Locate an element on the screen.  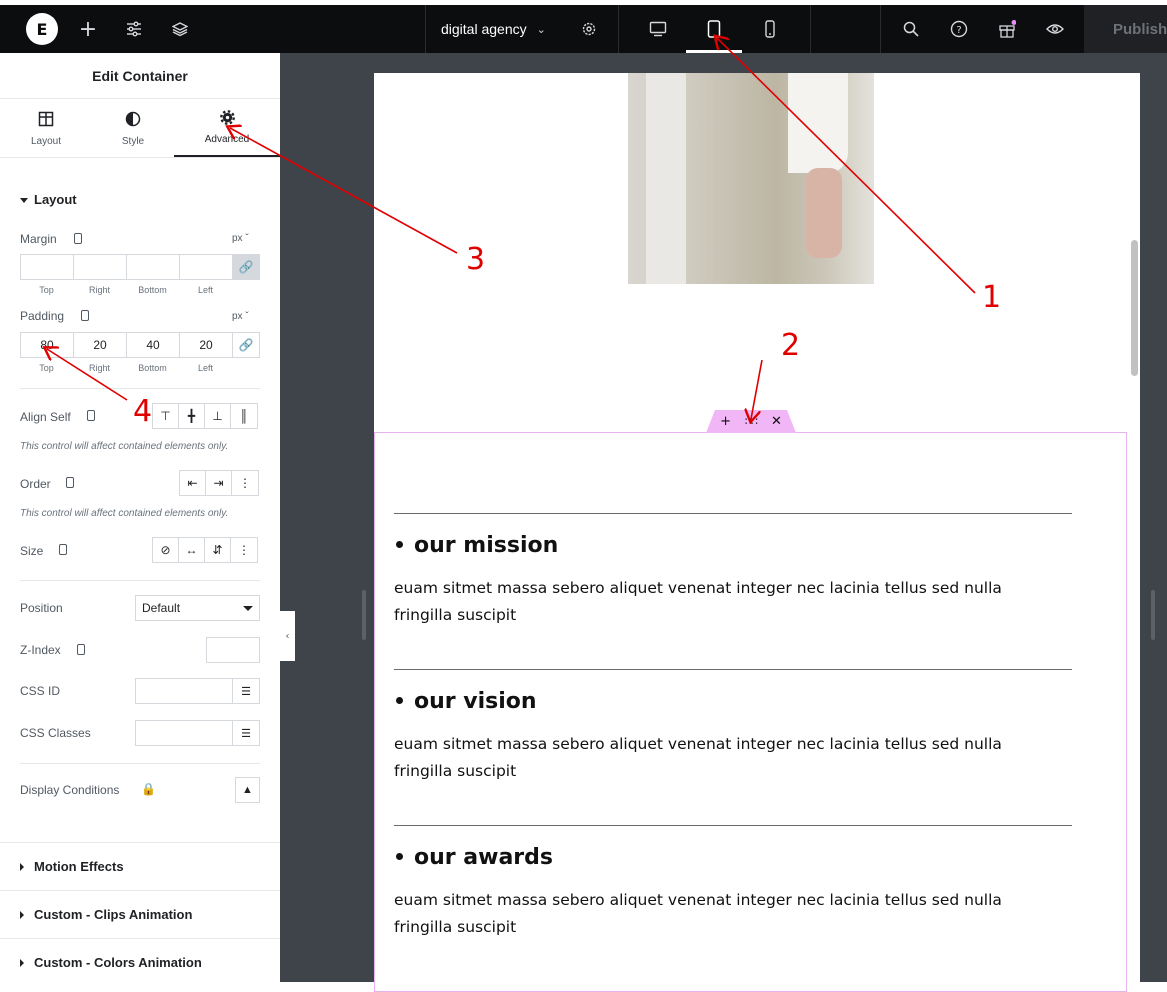
search-icon is located at coordinates (911, 29).